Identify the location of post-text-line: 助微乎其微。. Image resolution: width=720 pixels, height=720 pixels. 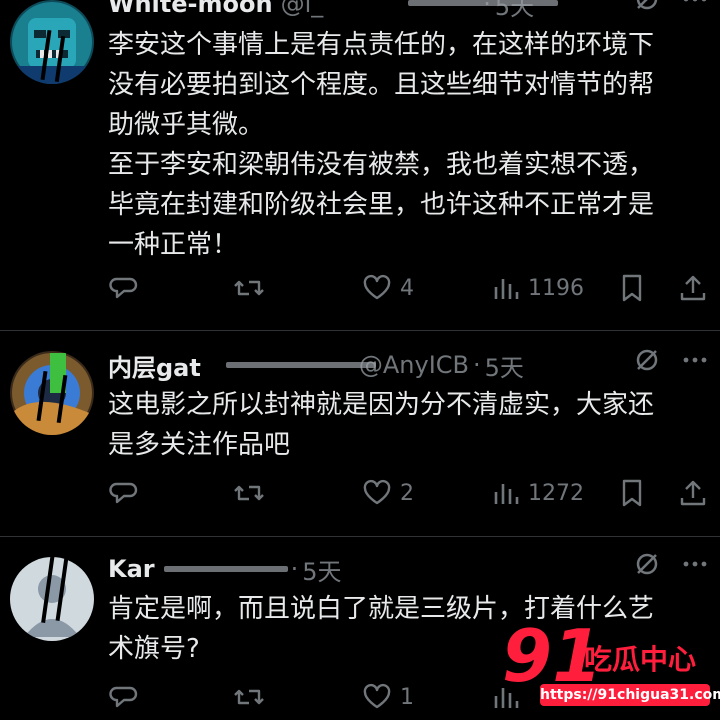
(186, 125).